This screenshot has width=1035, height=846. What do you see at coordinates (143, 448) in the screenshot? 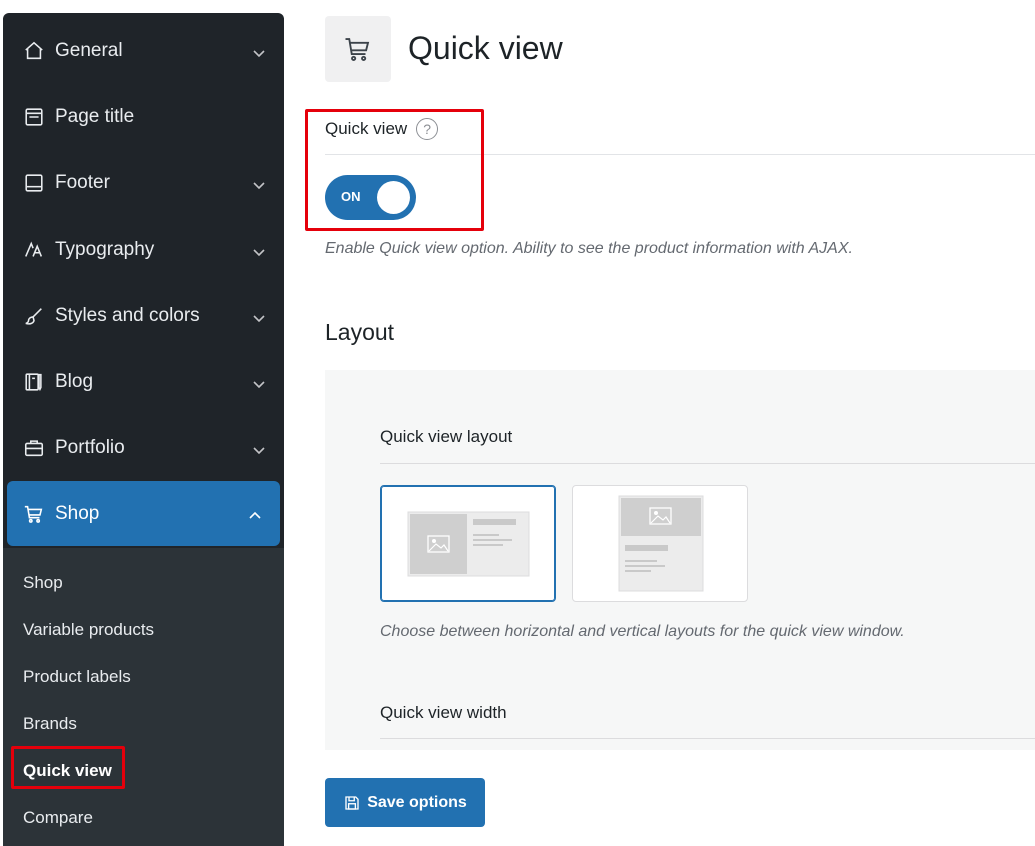
I see `sidebar-item-portfolio: Portfolio` at bounding box center [143, 448].